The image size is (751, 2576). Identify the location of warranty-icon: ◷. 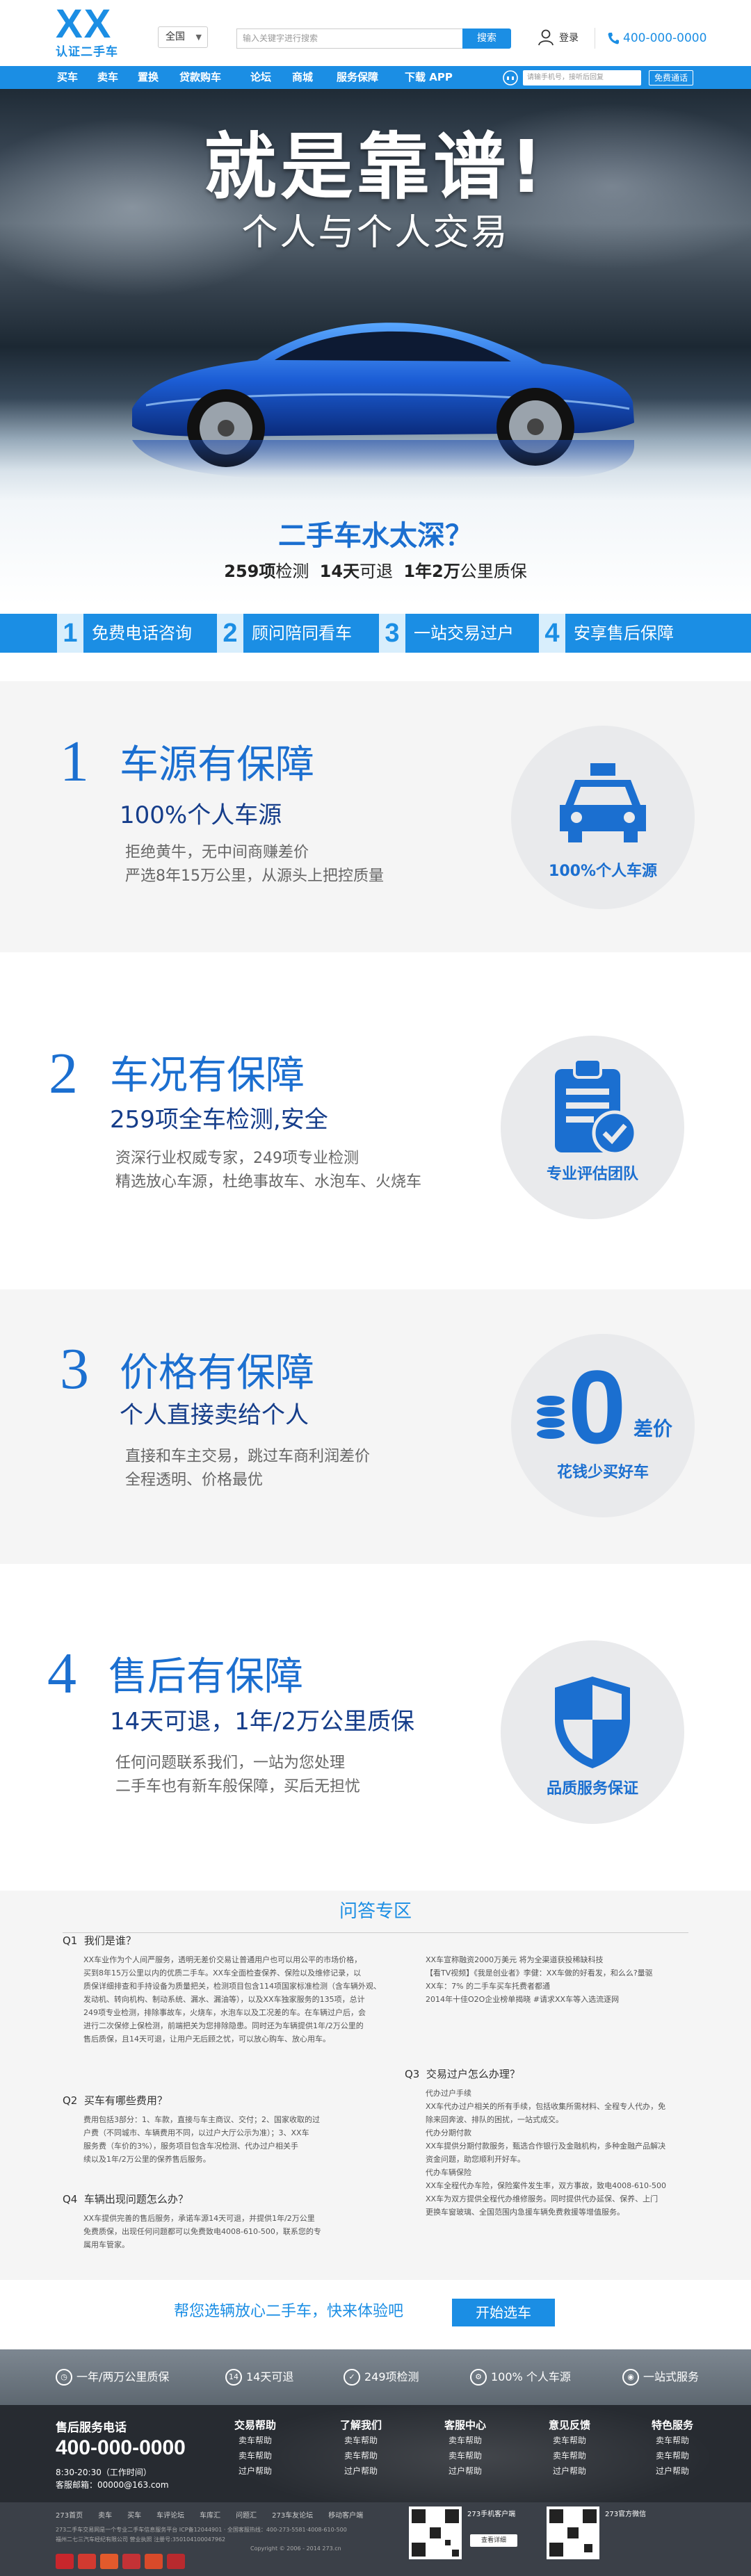
(64, 2377).